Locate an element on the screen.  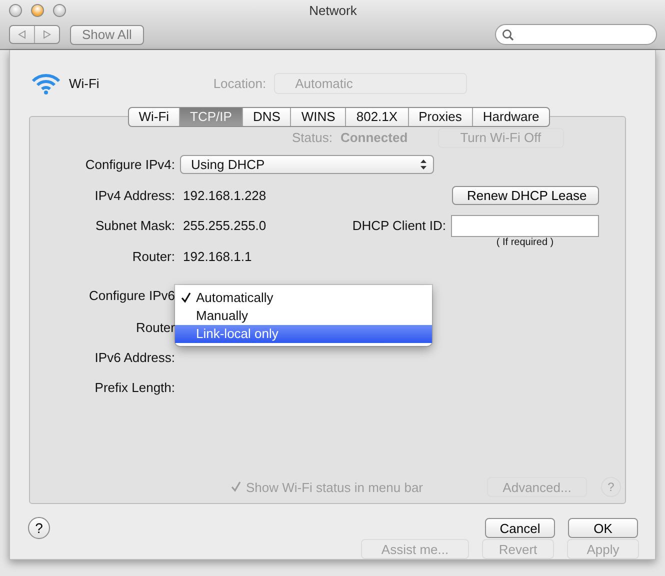
status-label: Status: is located at coordinates (312, 138).